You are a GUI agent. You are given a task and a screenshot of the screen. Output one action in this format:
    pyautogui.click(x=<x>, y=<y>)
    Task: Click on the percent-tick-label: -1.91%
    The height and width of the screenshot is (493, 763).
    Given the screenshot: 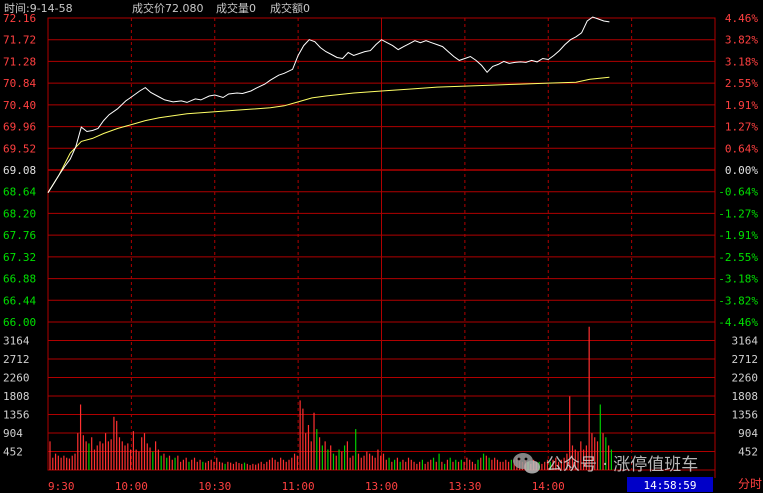 What is the action you would take?
    pyautogui.click(x=738, y=235)
    